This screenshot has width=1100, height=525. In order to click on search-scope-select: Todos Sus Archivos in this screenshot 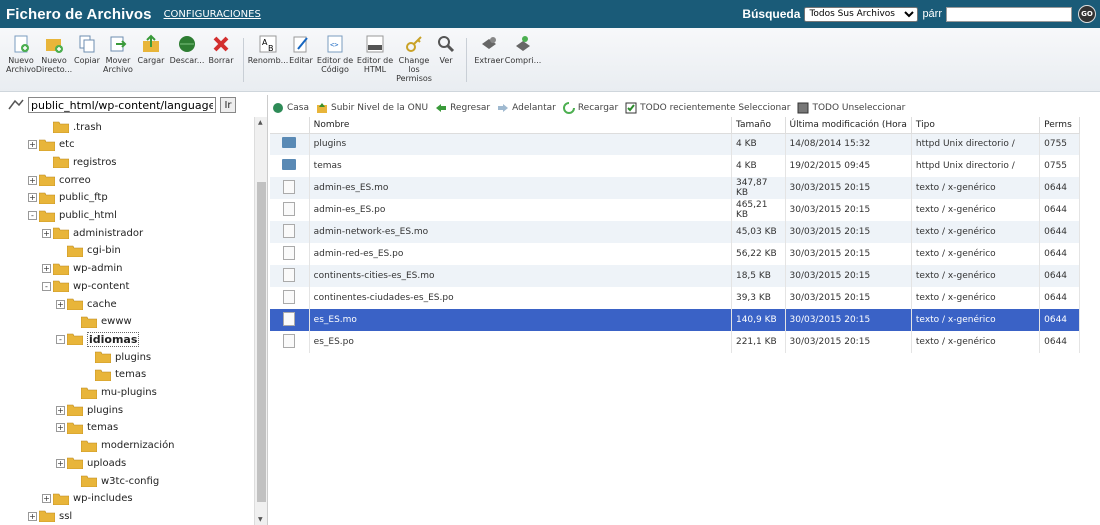, I will do `click(861, 14)`.